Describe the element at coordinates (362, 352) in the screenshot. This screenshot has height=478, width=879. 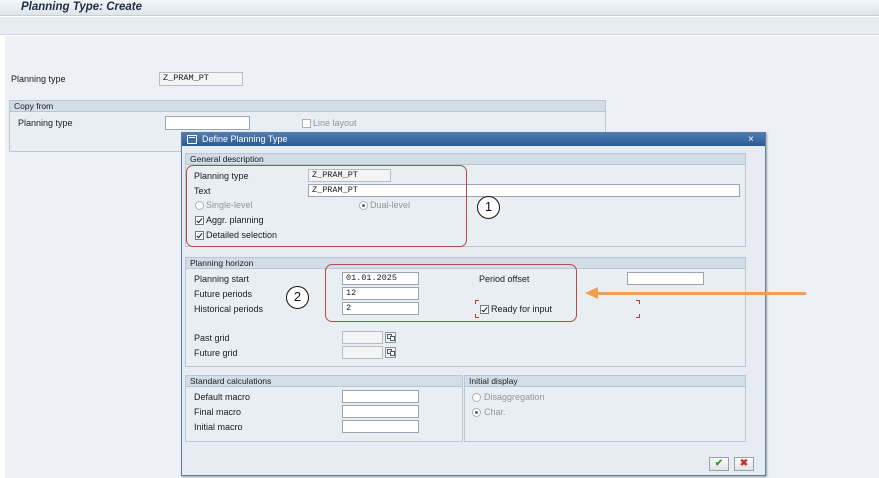
I see `future-grid-field` at that location.